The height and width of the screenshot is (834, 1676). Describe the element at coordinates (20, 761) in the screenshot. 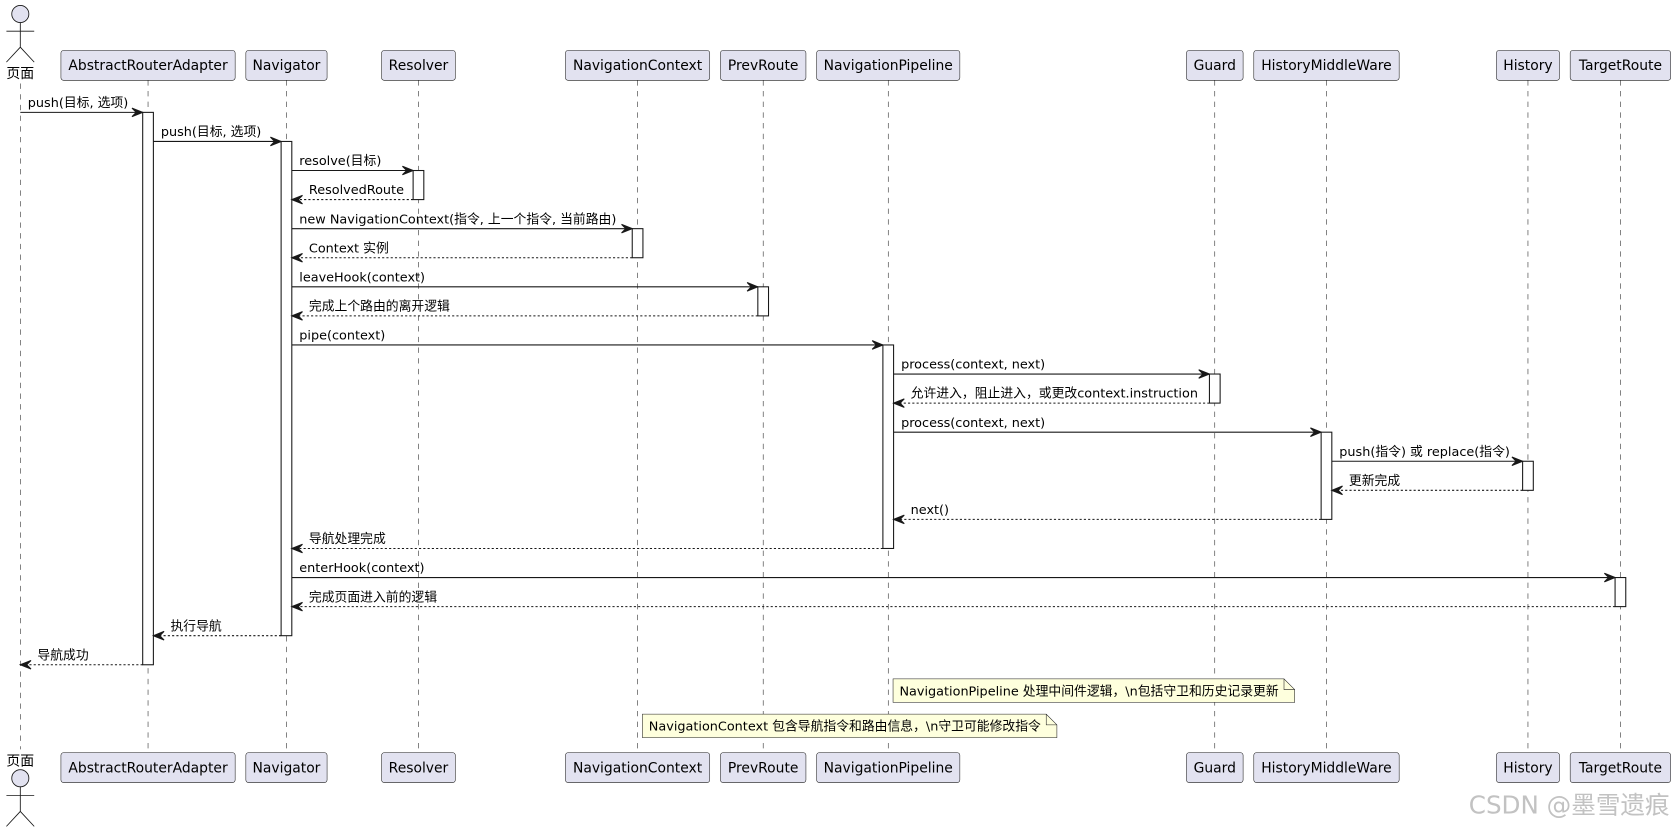

I see `actor-label: 页面` at that location.